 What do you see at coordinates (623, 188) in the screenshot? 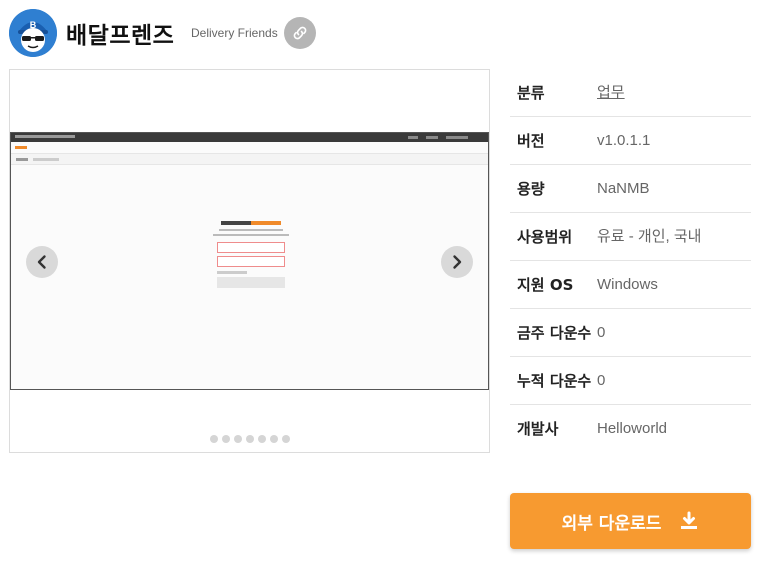
I see `info-value: NaNMB` at bounding box center [623, 188].